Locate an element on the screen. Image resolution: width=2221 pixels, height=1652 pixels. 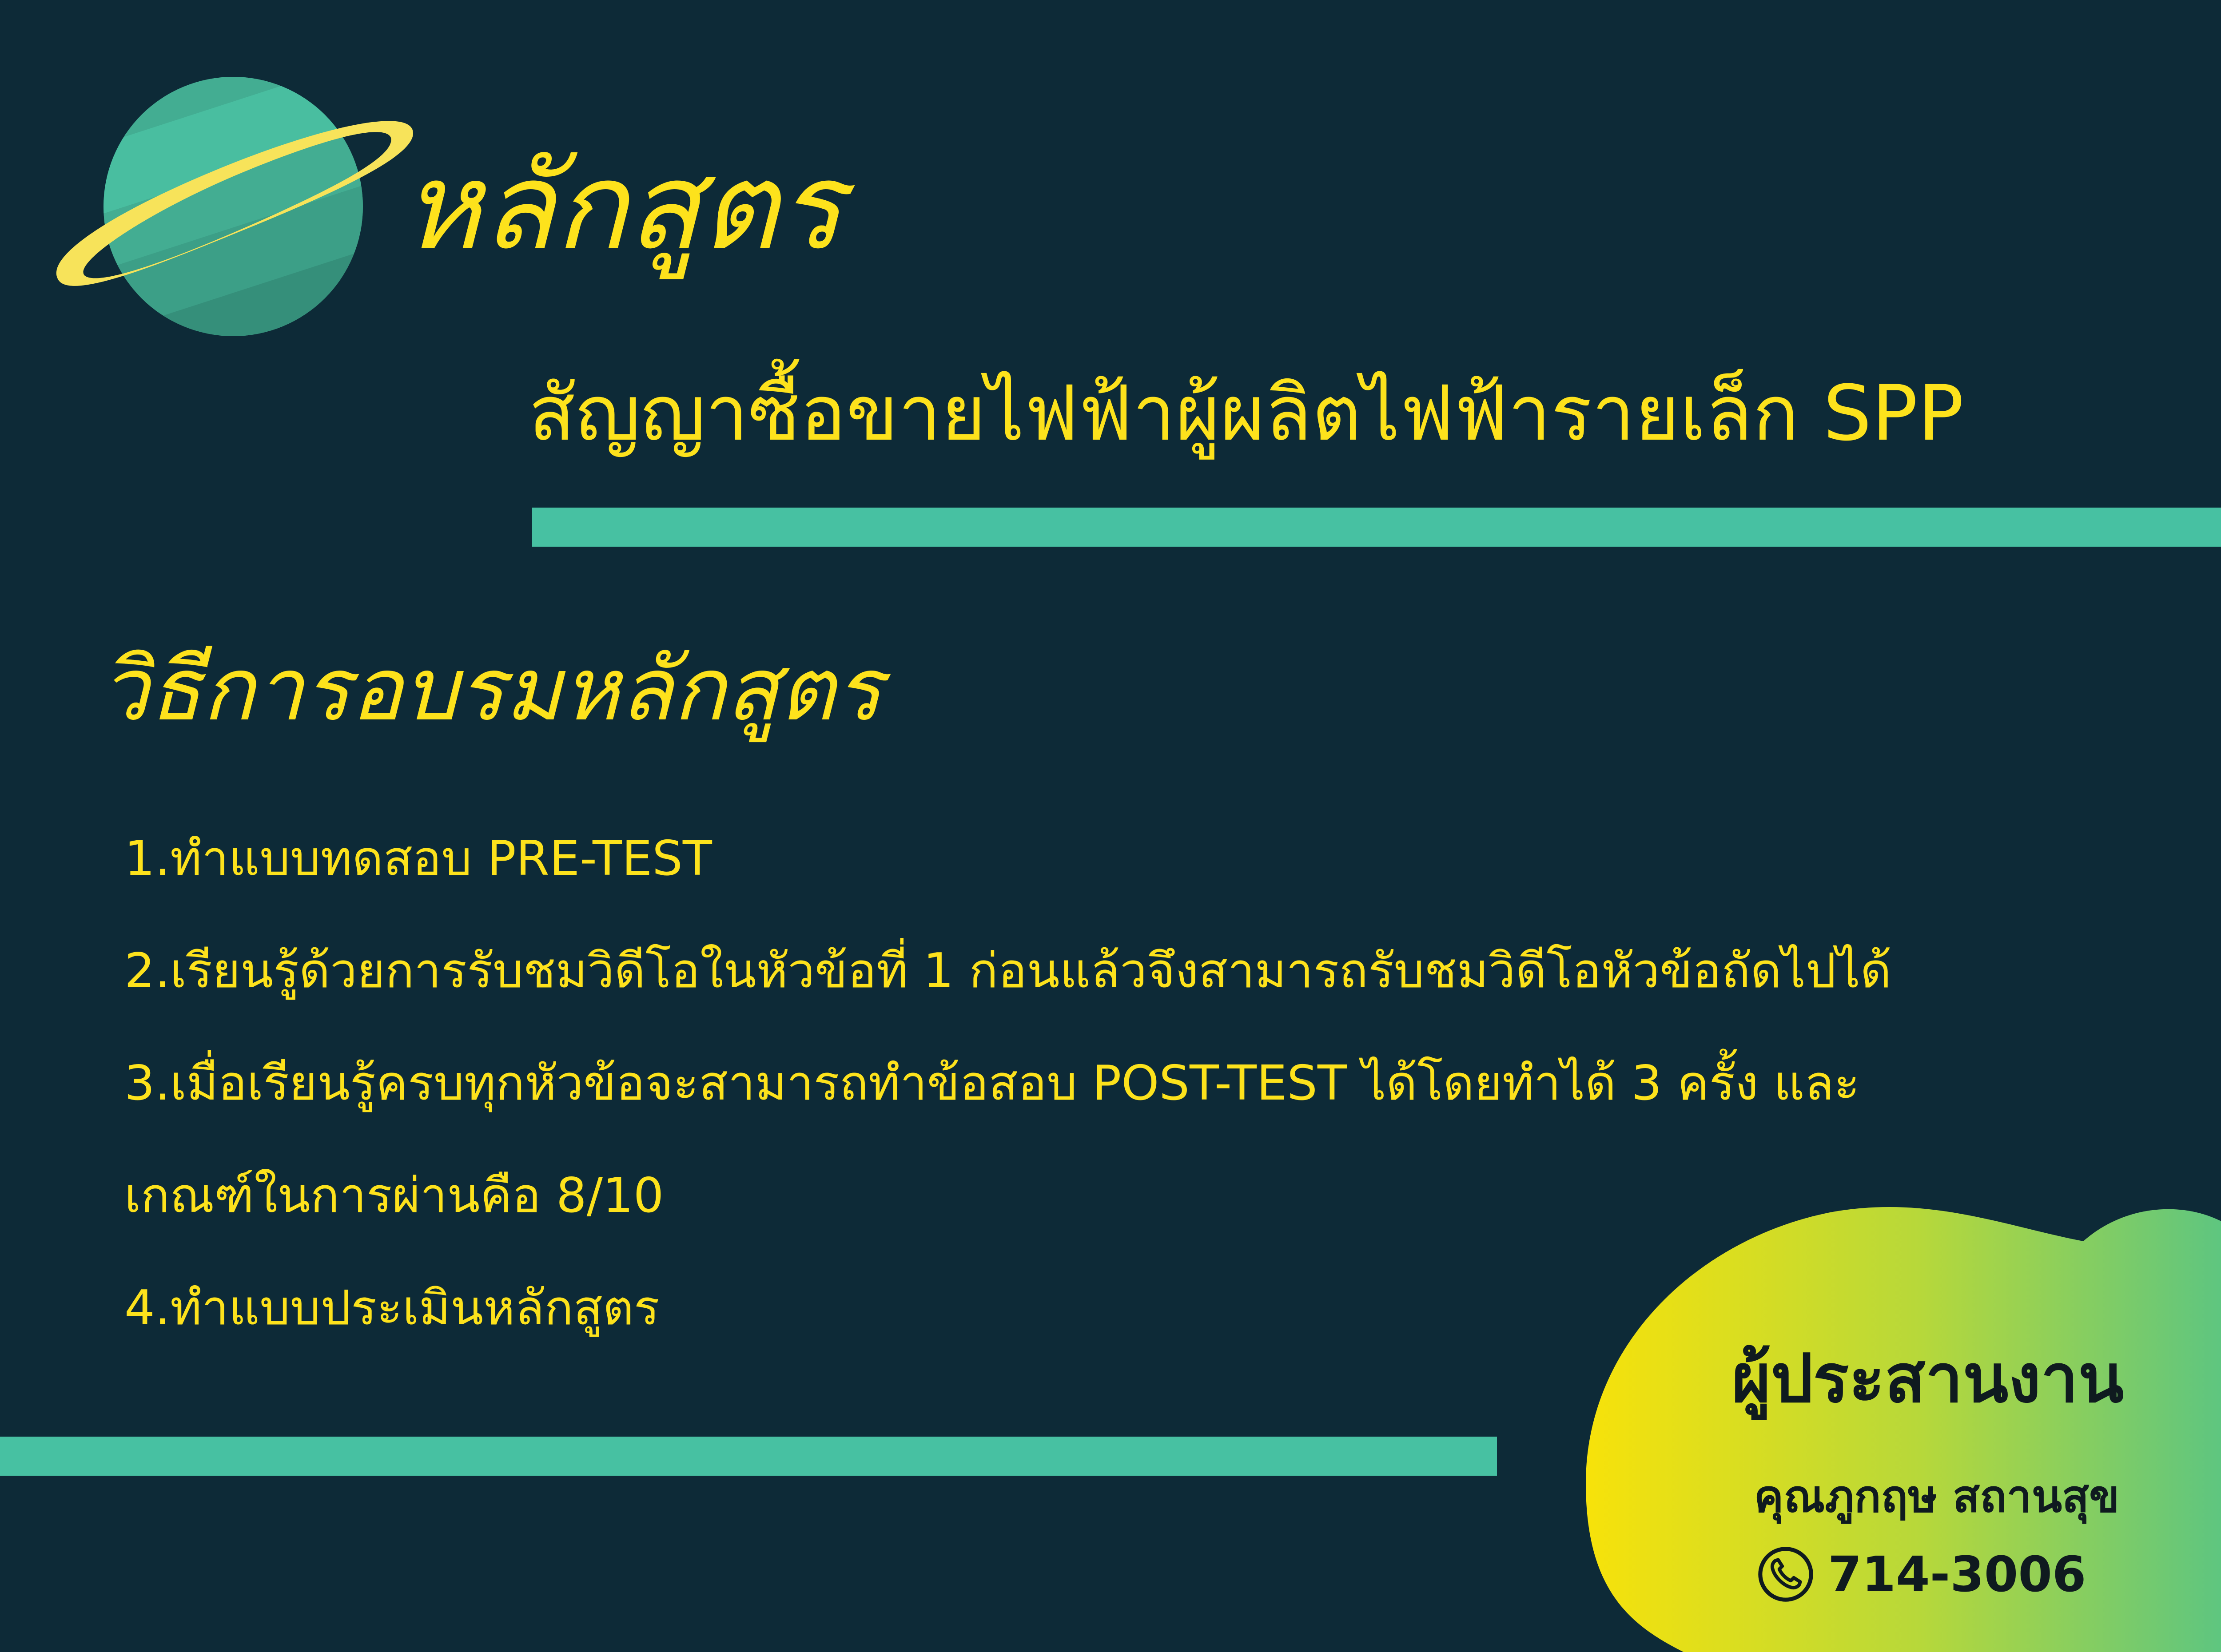
method-heading: วิธีการอบรมหลักสูตร is located at coordinates (491, 689).